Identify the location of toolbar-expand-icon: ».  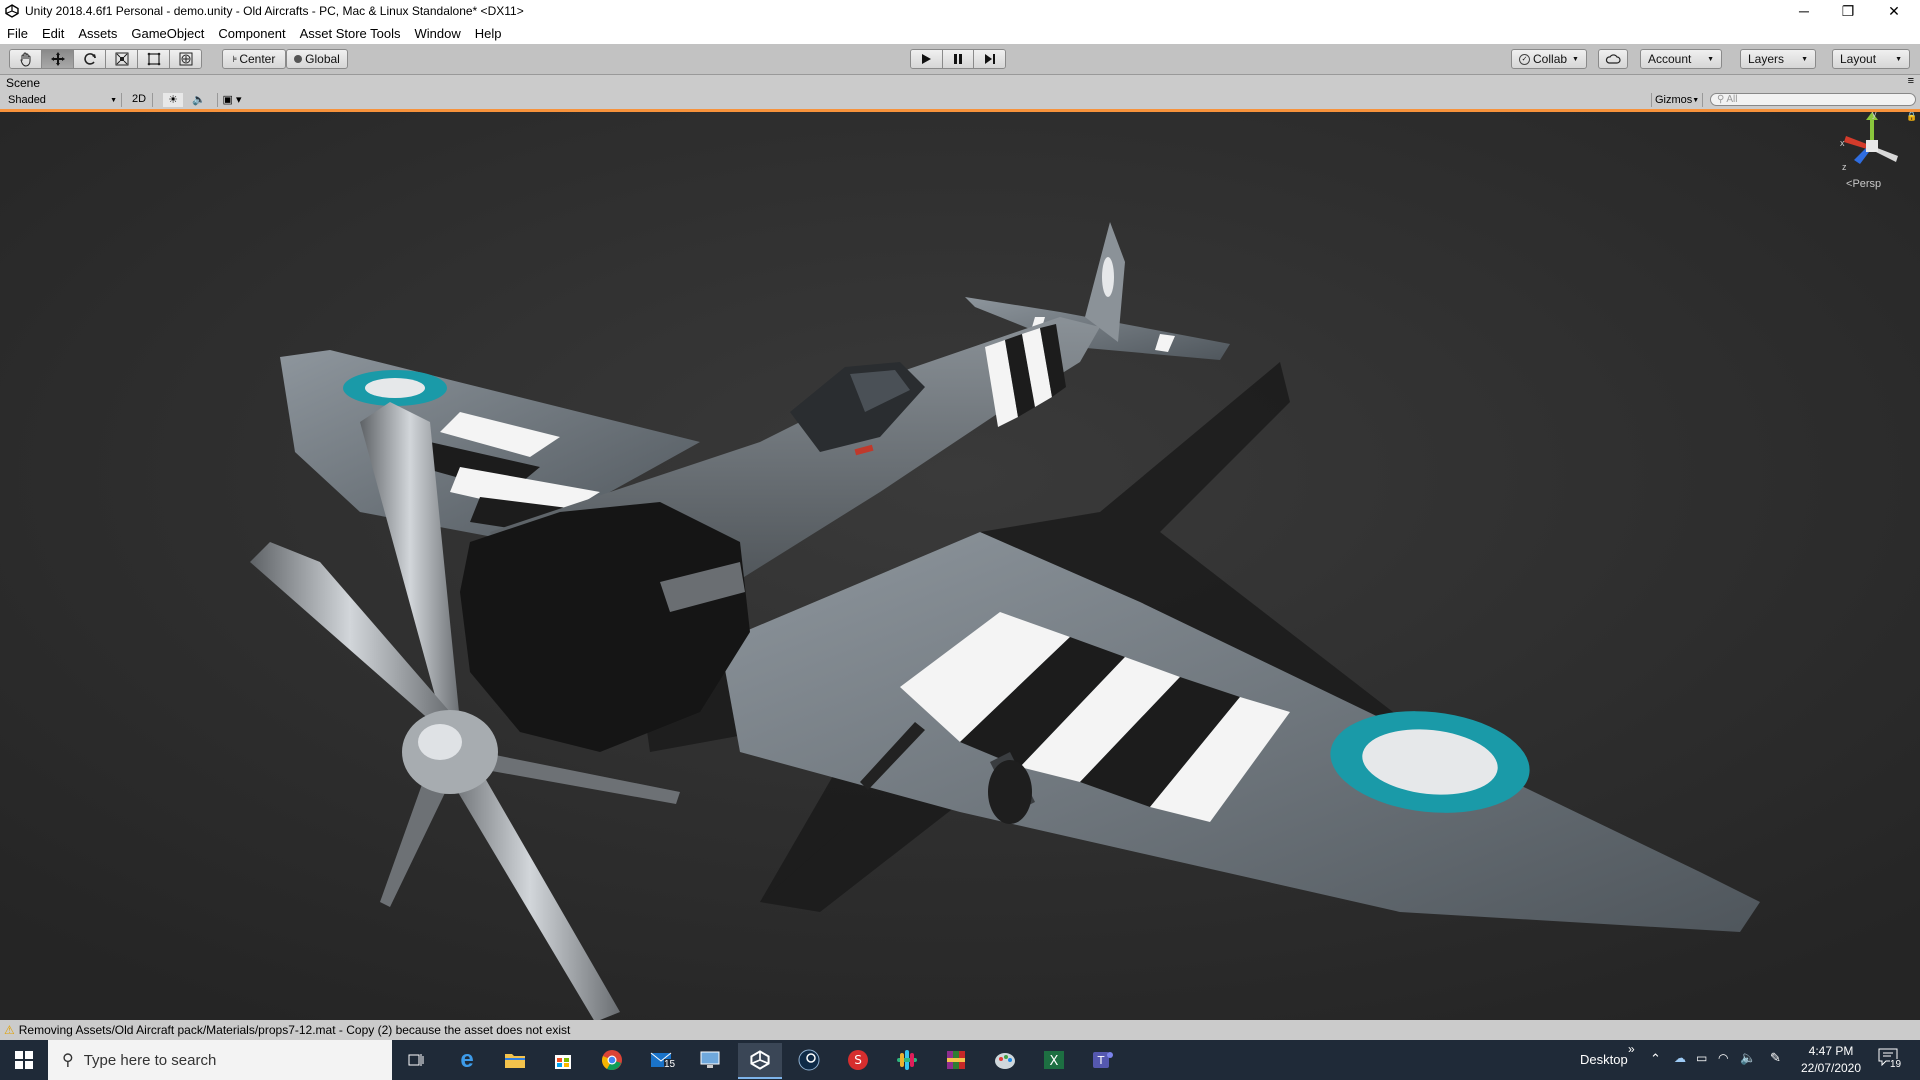
(1631, 1049).